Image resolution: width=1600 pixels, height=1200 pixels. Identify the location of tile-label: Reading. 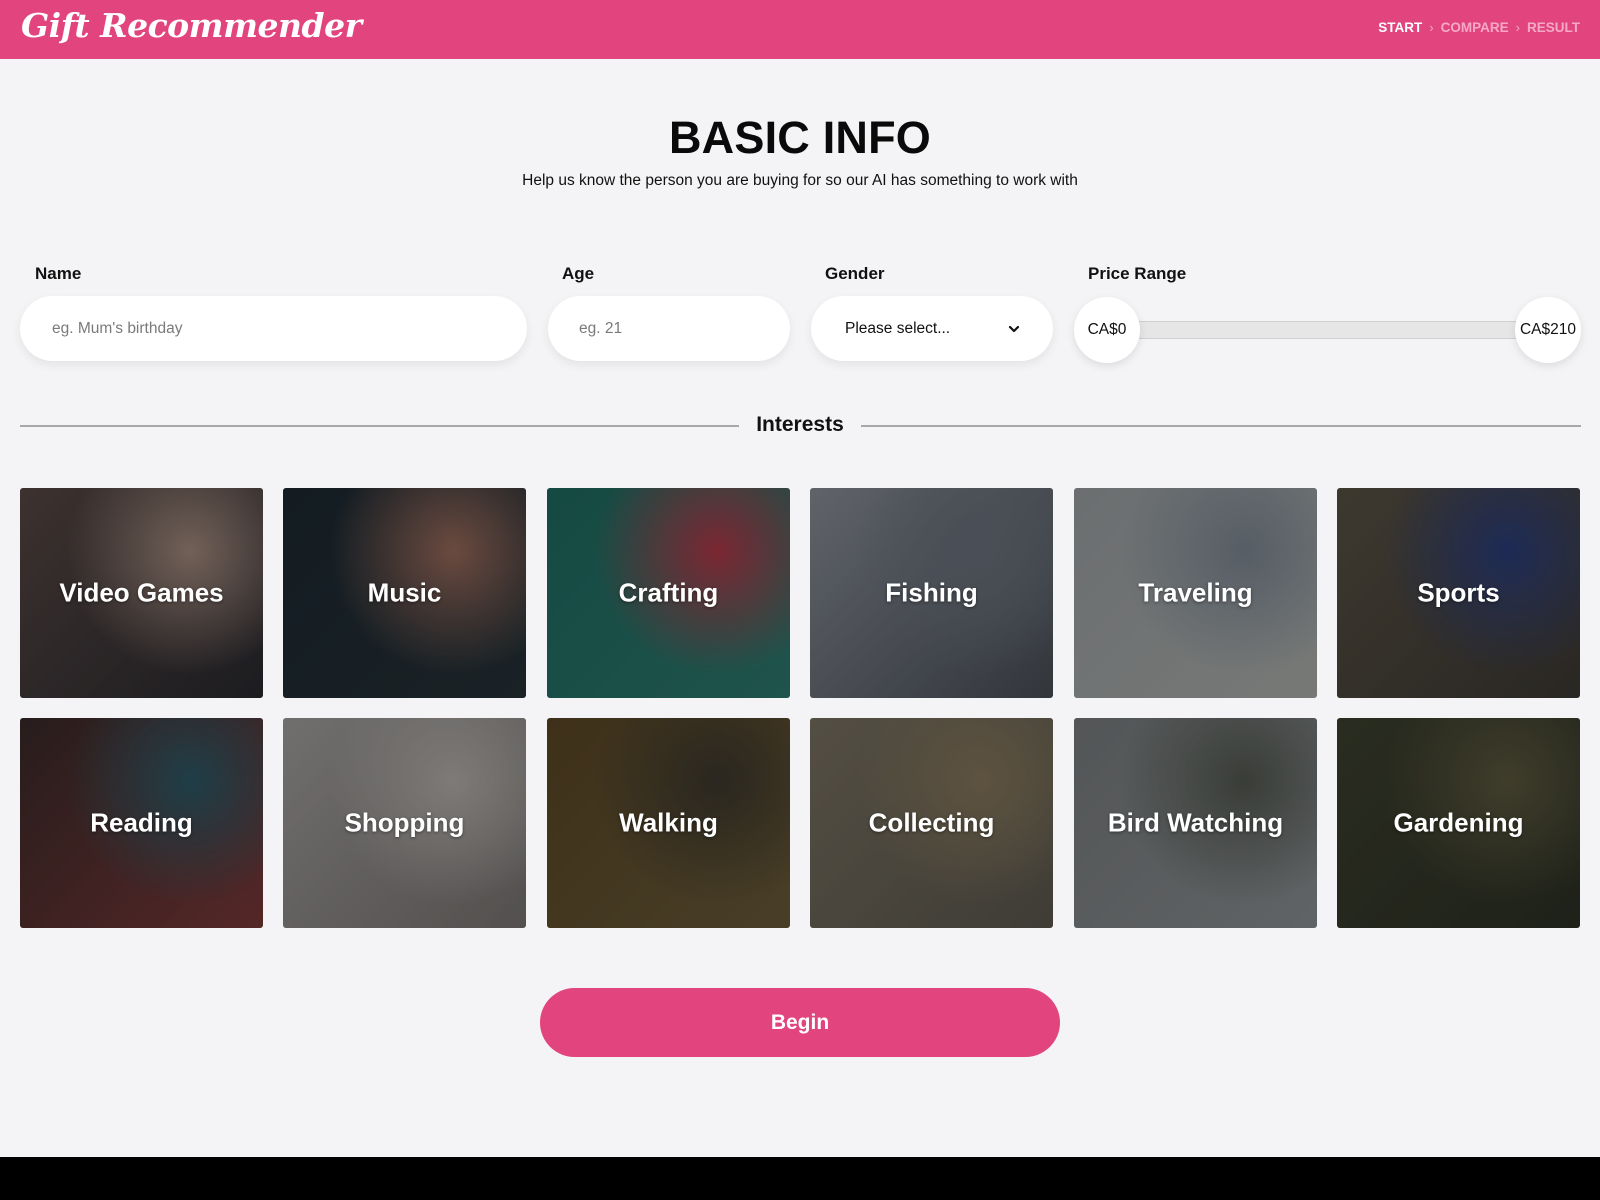
(141, 822).